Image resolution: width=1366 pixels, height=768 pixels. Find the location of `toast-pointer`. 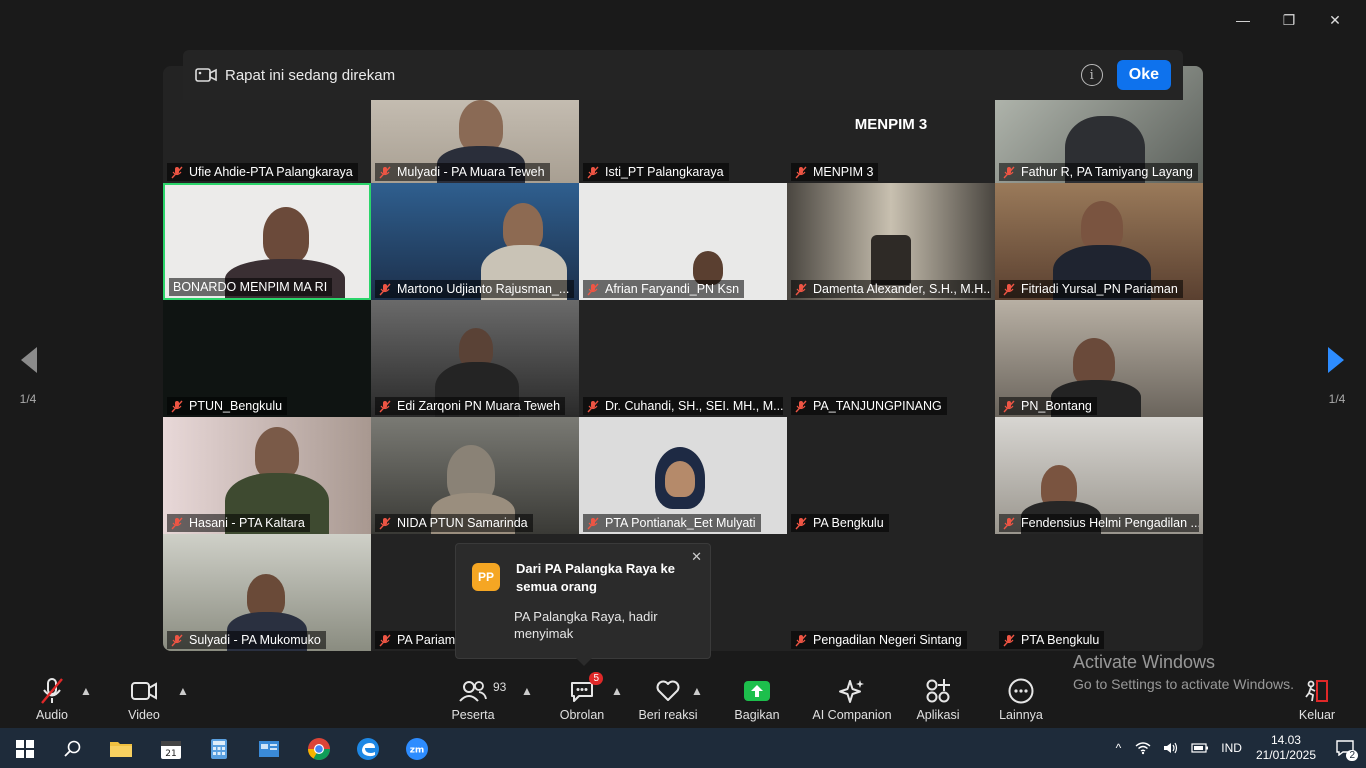

toast-pointer is located at coordinates (584, 662).